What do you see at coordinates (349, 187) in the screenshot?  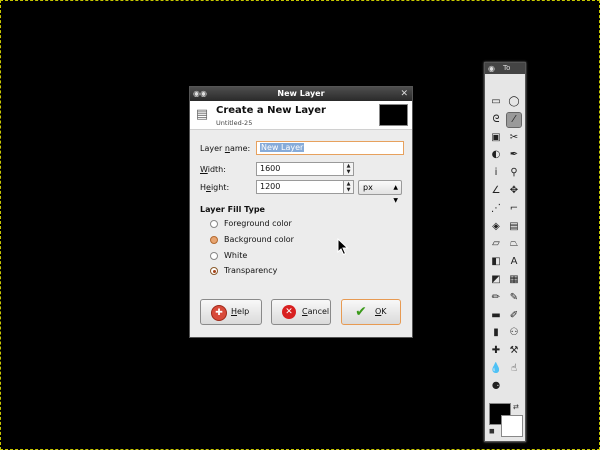 I see `height-stepper: ▲ ▼` at bounding box center [349, 187].